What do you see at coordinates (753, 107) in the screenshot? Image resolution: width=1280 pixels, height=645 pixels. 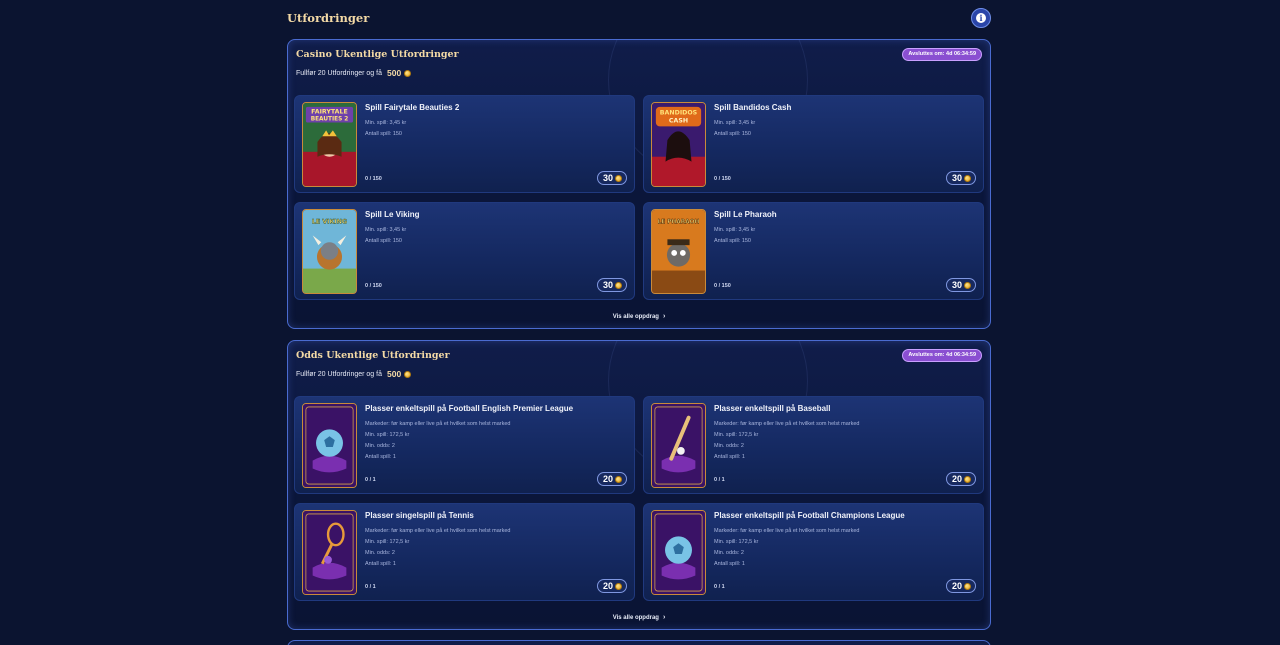 I see `challenge-title: Spill Bandidos Cash` at bounding box center [753, 107].